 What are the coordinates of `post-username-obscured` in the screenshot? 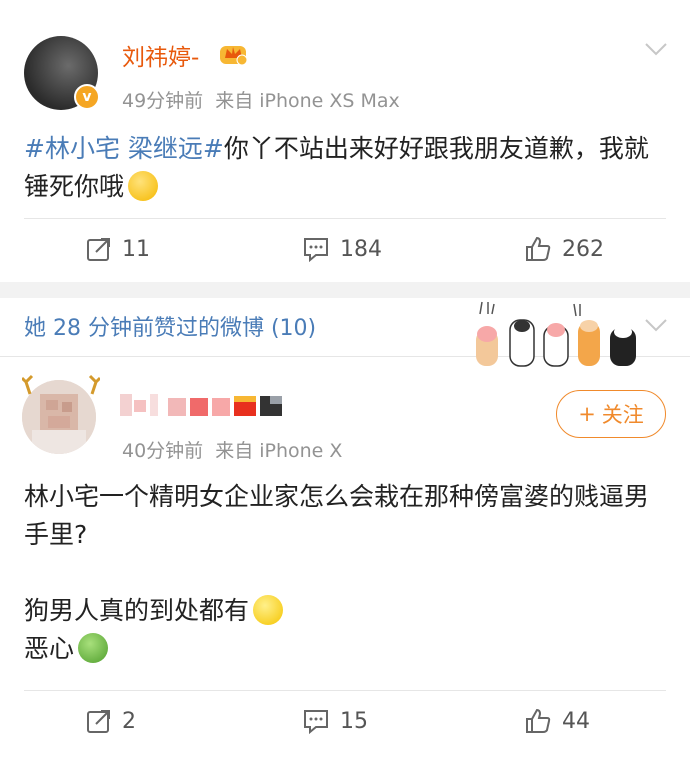 It's located at (208, 405).